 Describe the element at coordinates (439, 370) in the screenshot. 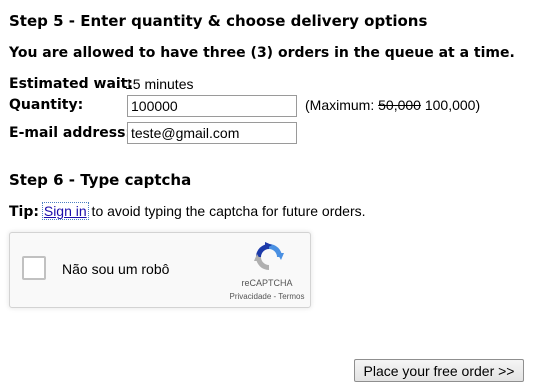

I see `place-order-button: Place your free order >>` at that location.